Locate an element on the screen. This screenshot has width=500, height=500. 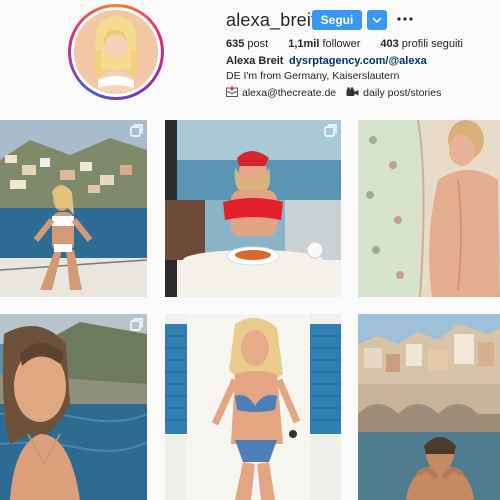
profile-full-name: Alexa Breit is located at coordinates (255, 61).